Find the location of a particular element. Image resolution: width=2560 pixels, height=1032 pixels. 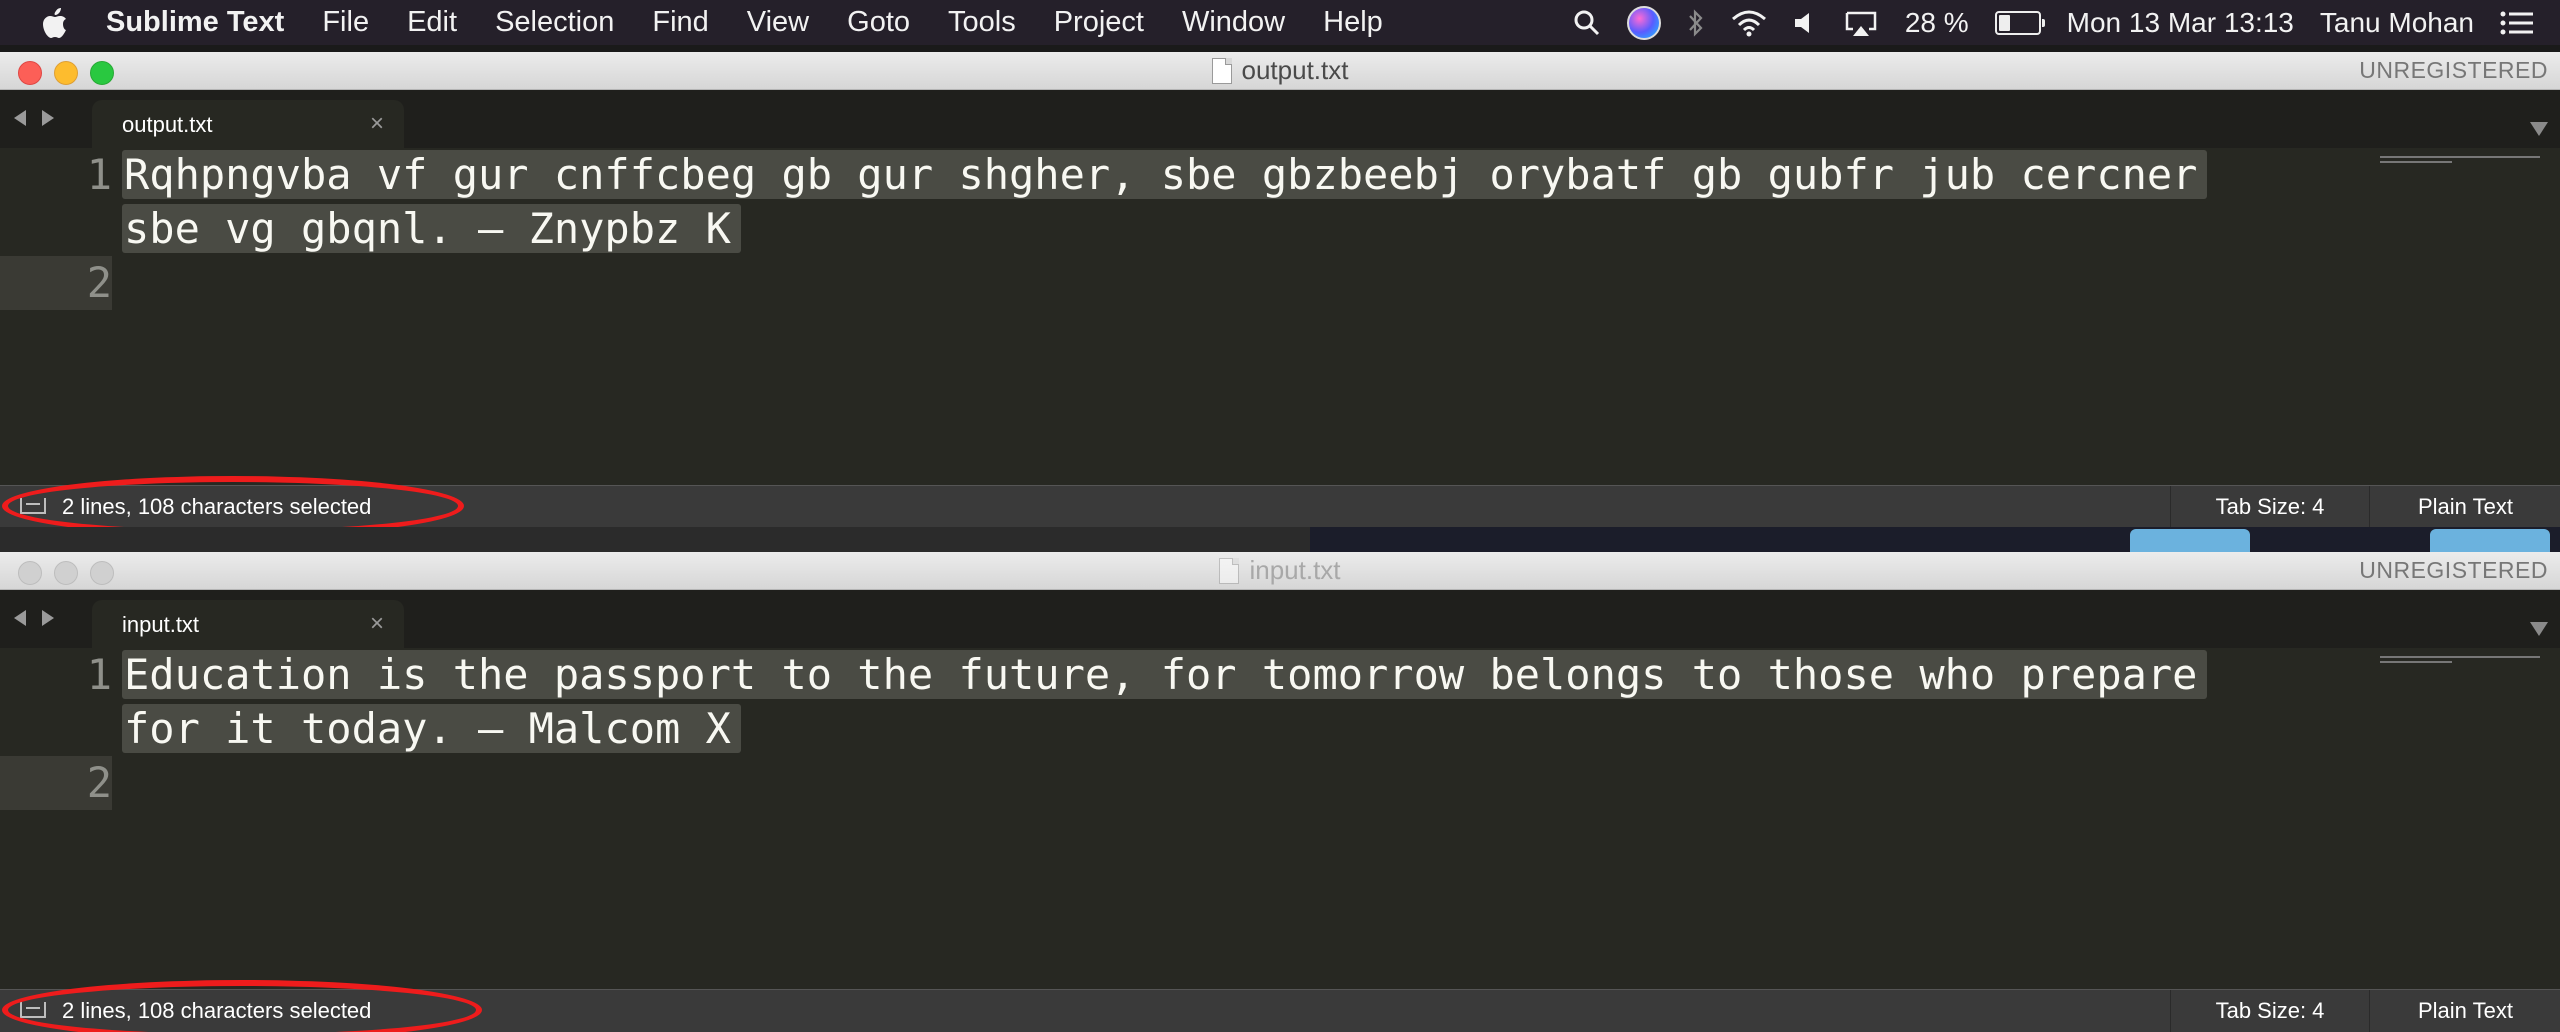

background-desktop-strip is located at coordinates (1280, 539).